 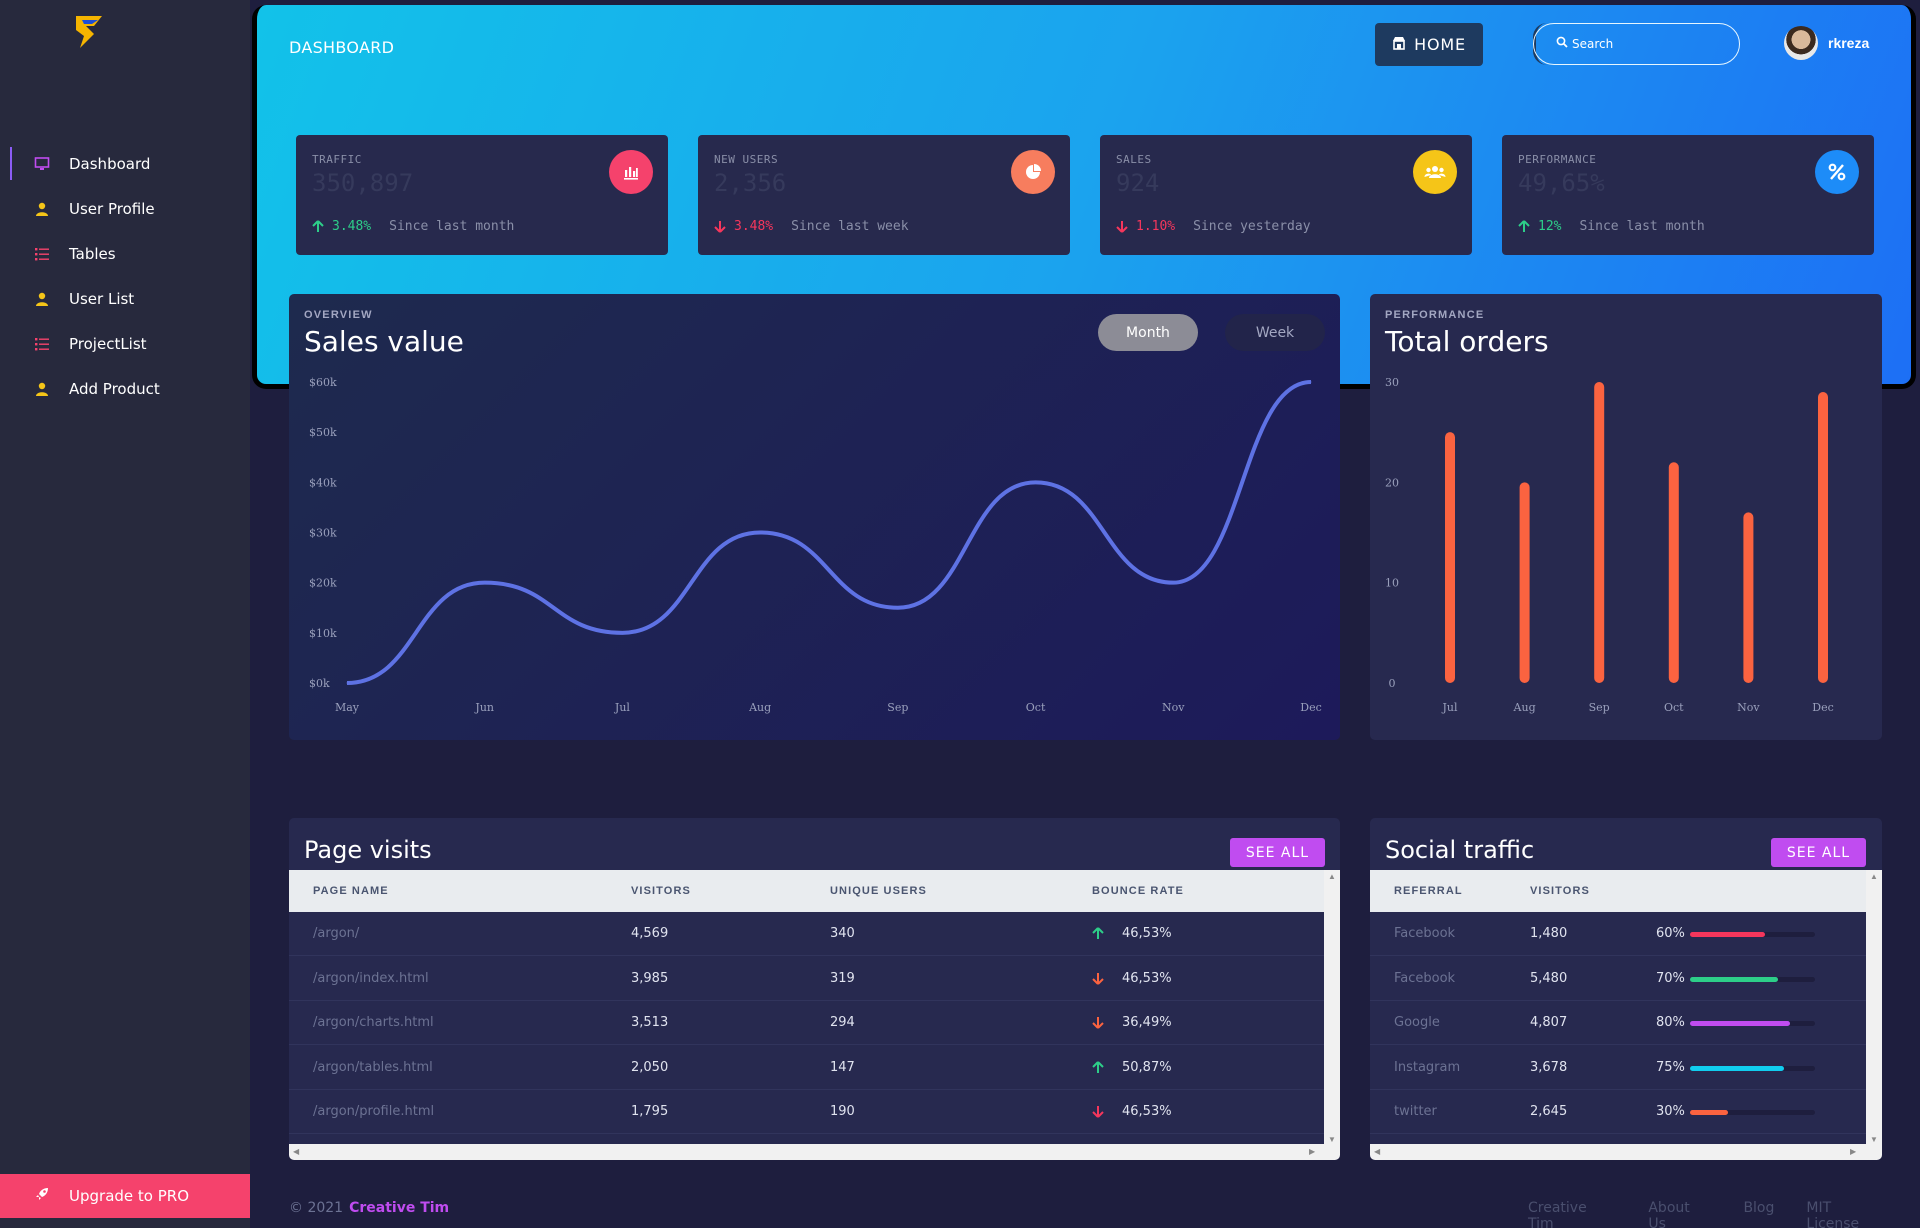 What do you see at coordinates (1429, 44) in the screenshot?
I see `home-button: HOME` at bounding box center [1429, 44].